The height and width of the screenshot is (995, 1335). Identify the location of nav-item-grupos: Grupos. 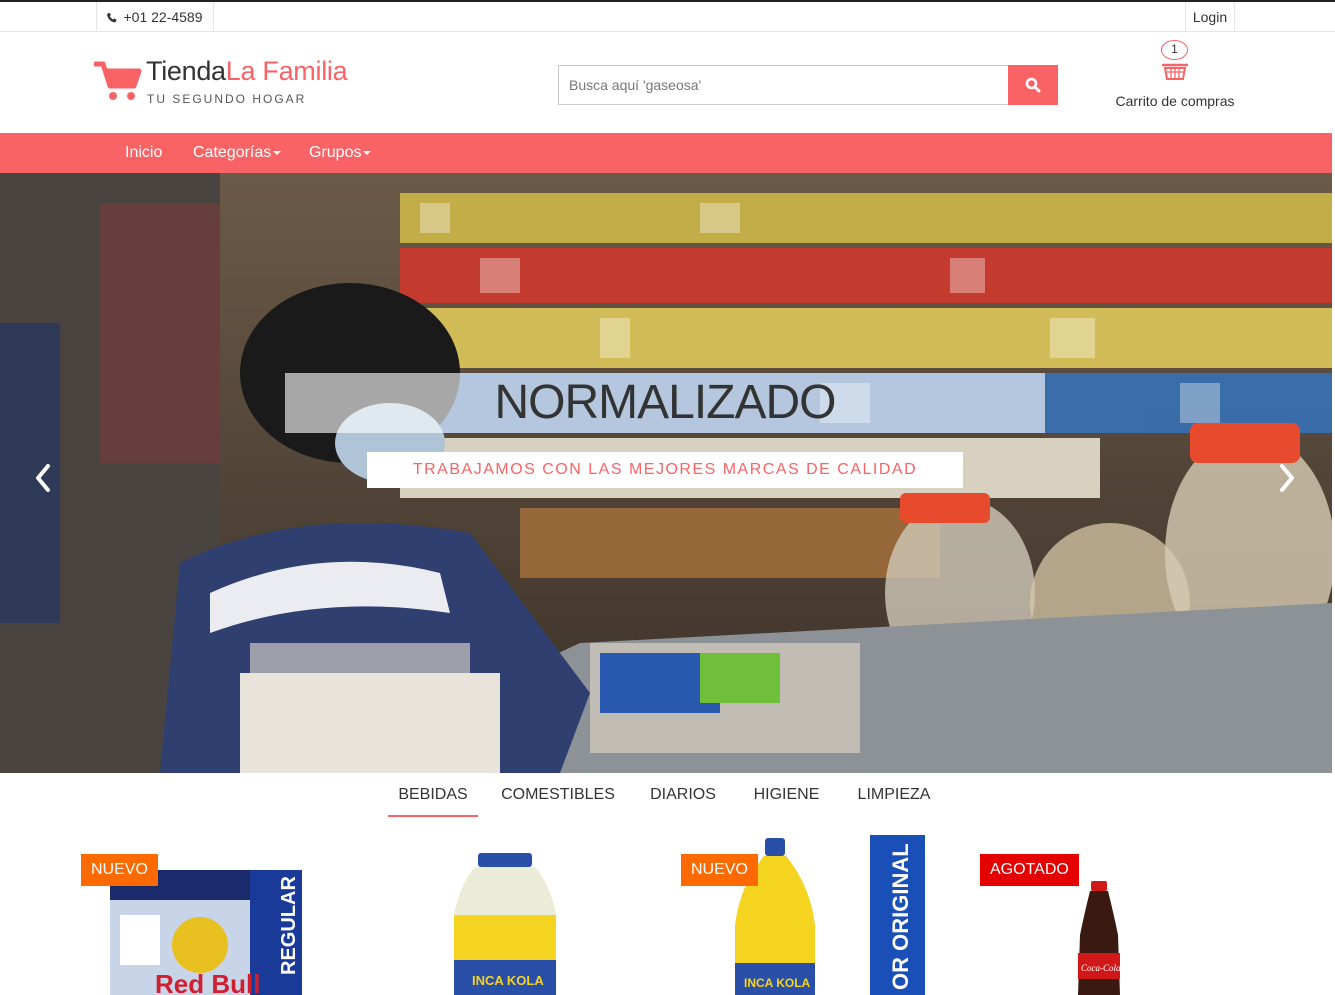
(340, 153).